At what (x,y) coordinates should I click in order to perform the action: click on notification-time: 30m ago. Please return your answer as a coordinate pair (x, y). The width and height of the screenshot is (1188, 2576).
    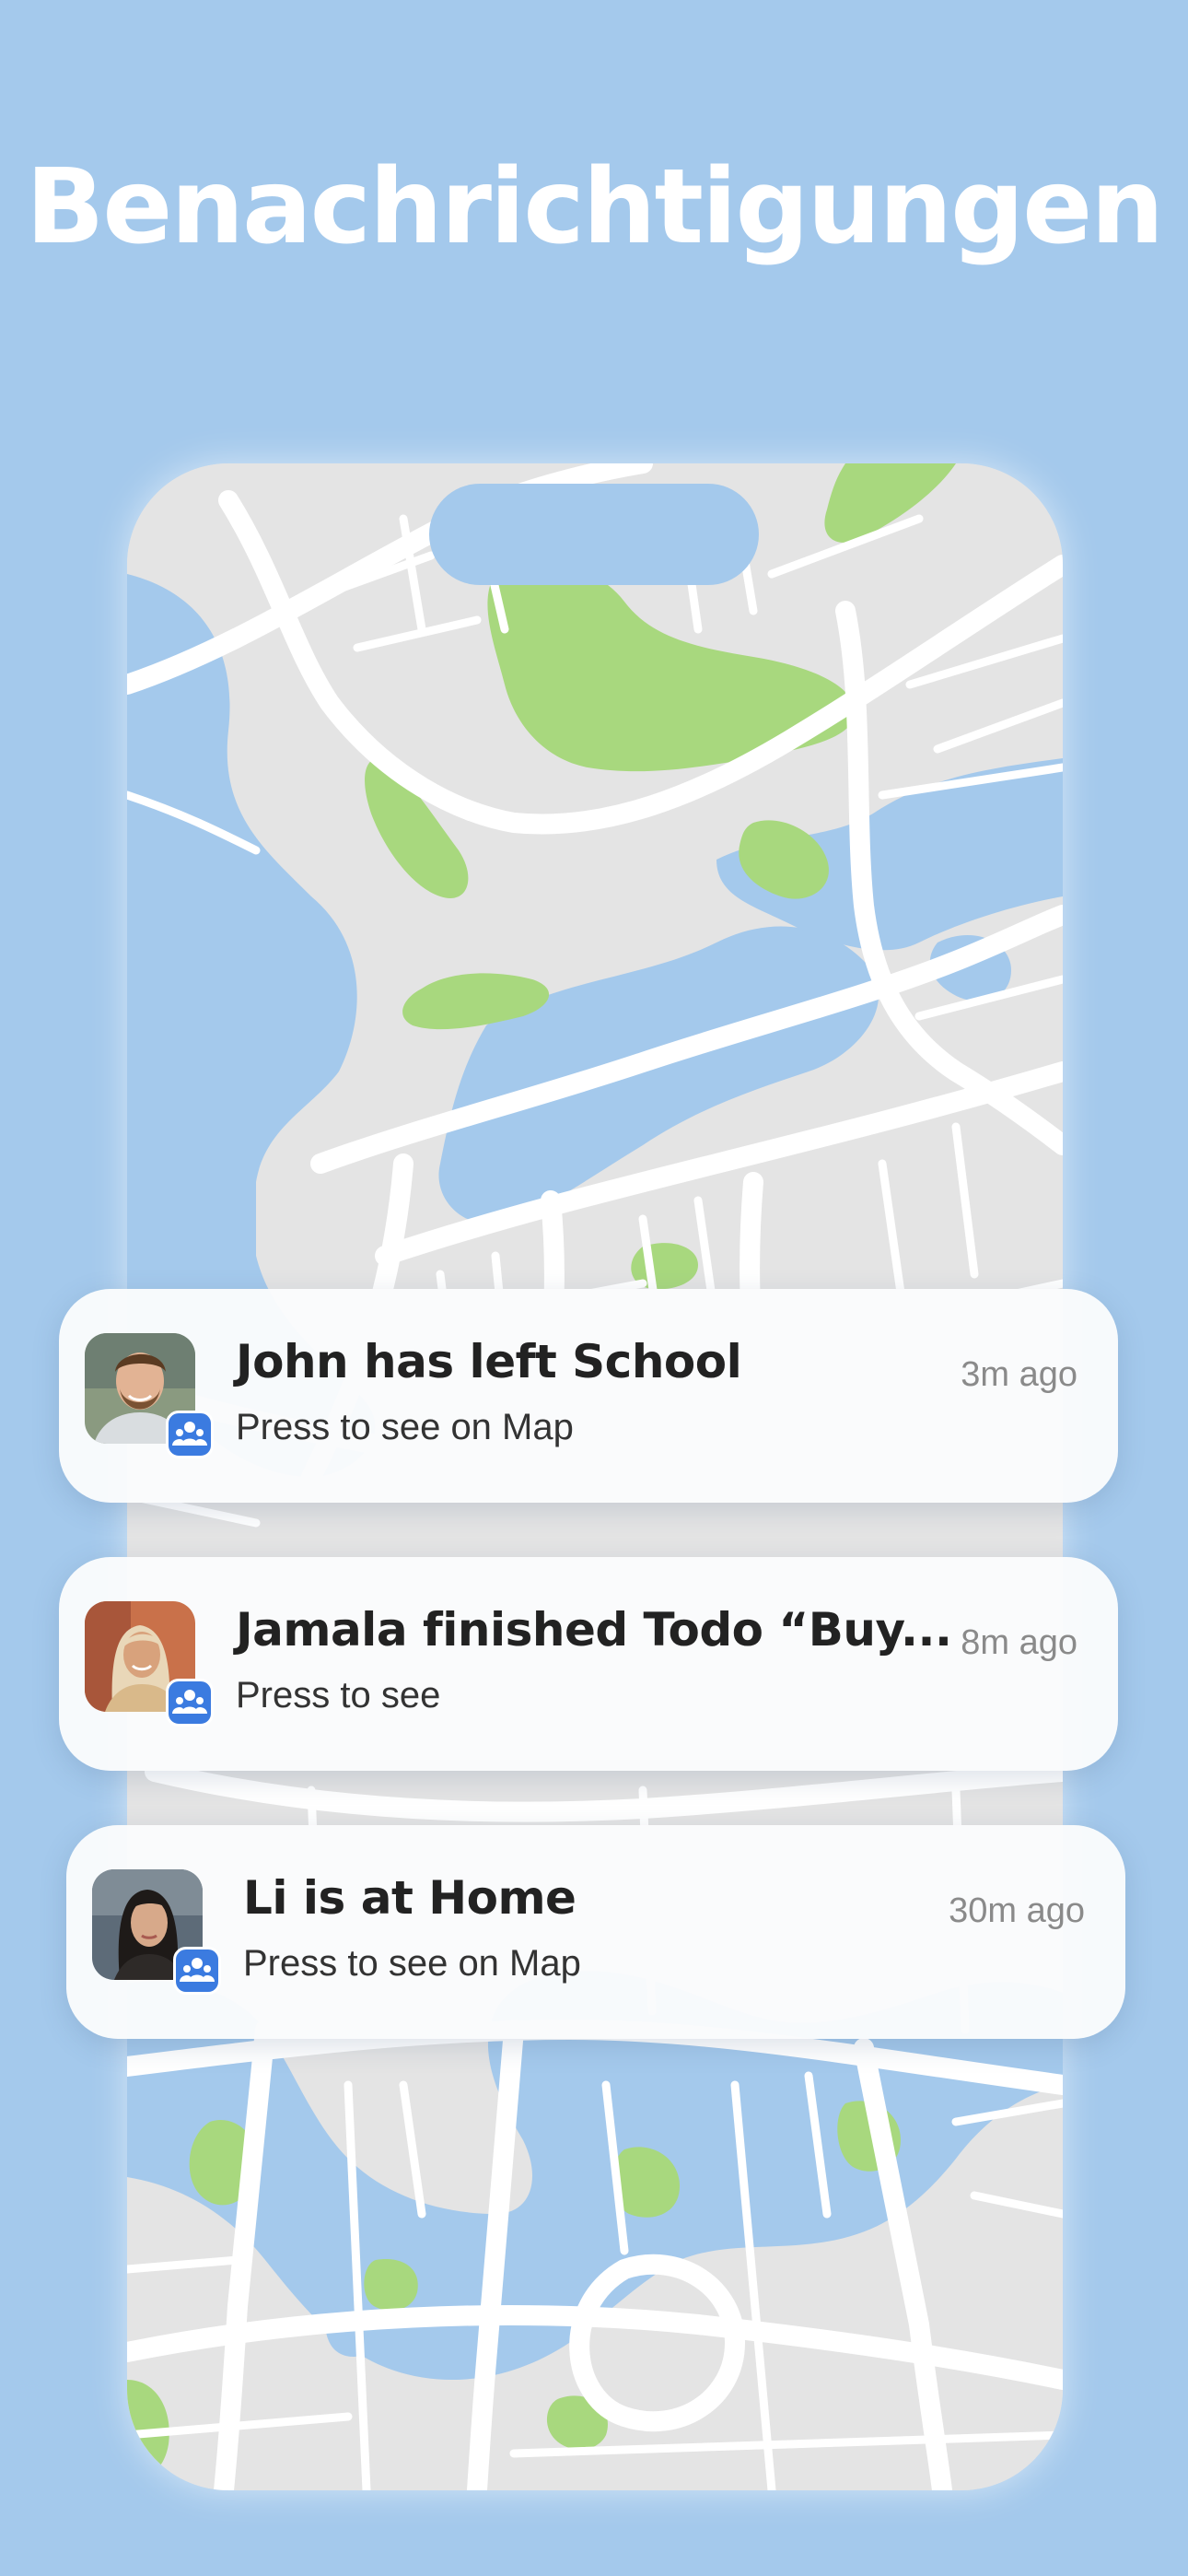
    Looking at the image, I should click on (1017, 1910).